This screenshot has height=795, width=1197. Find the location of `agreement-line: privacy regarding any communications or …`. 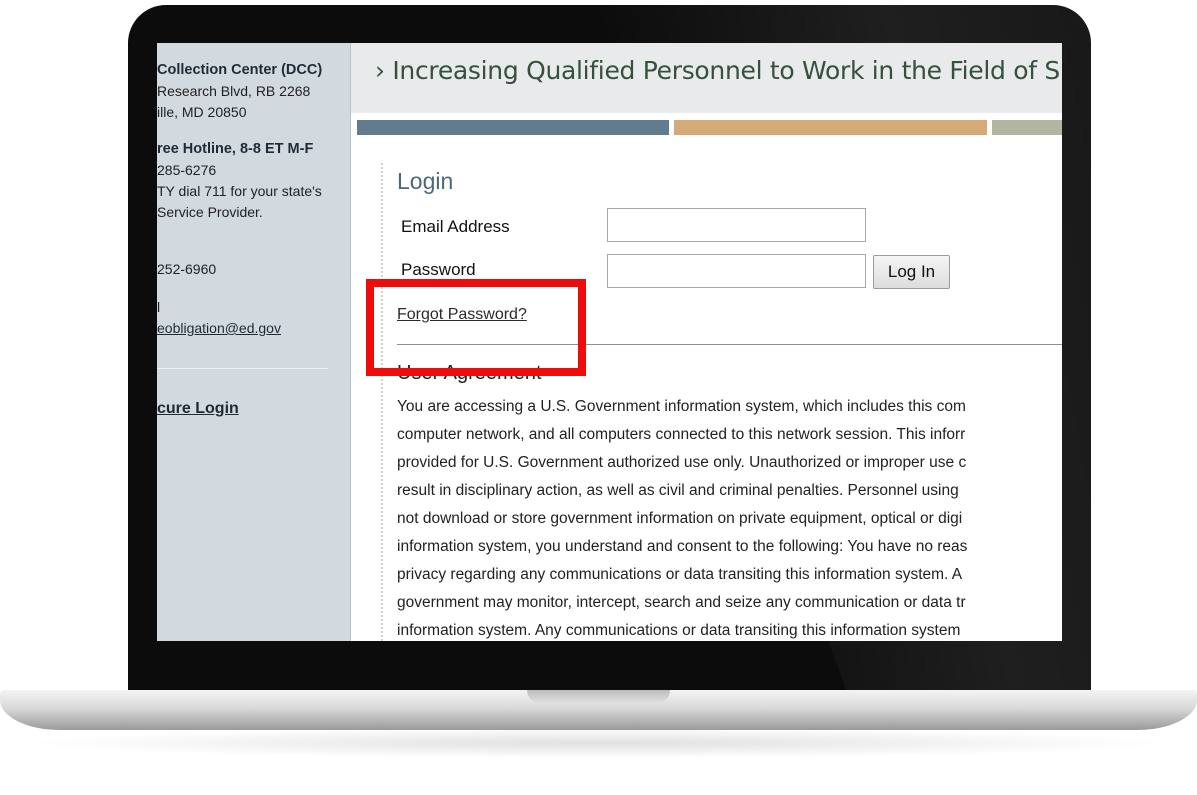

agreement-line: privacy regarding any communications or … is located at coordinates (680, 574).